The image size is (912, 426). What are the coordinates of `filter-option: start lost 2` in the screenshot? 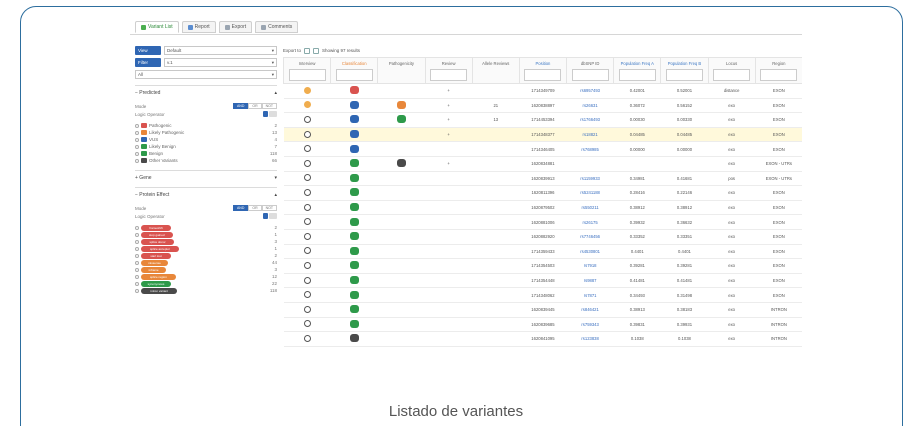 It's located at (206, 255).